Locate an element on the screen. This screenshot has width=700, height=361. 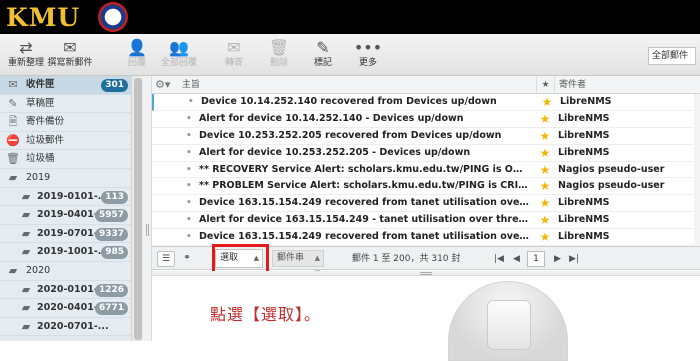
list-options-gear-icon: ⚙▾ is located at coordinates (162, 85).